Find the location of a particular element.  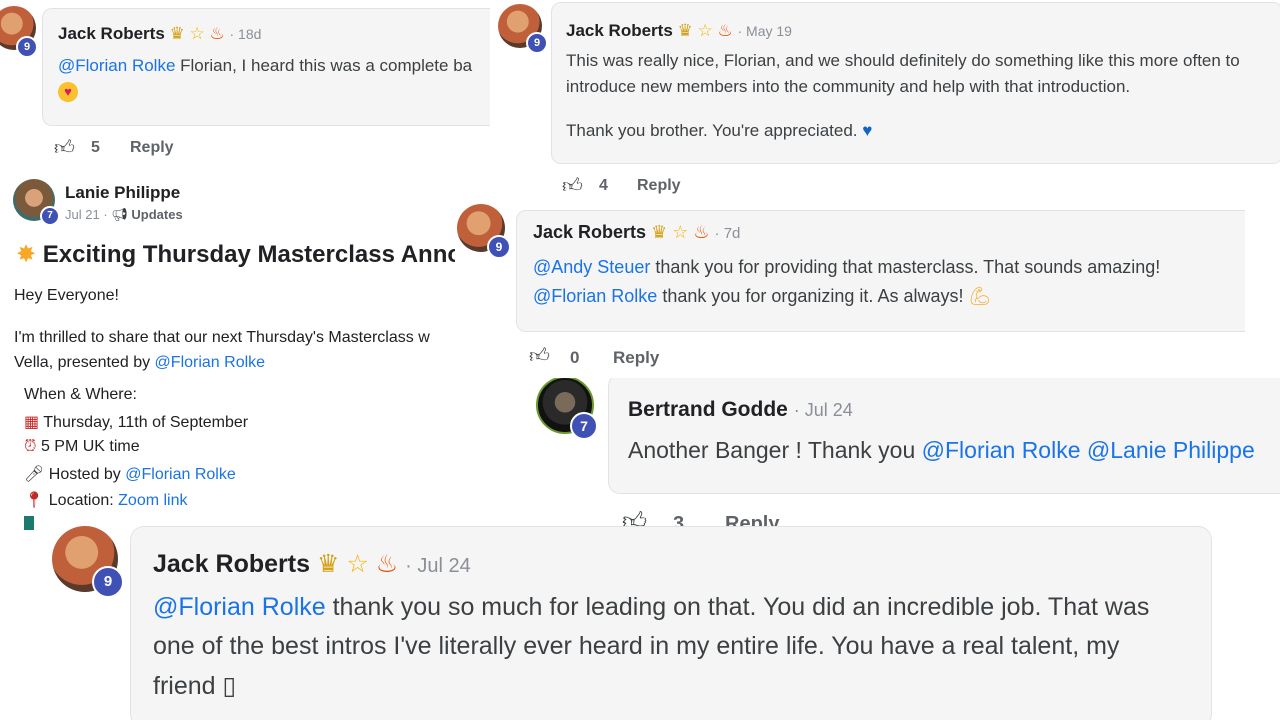

comment-header: Jack Roberts ♛ ☆ ♨ · May 19 is located at coordinates (679, 31).